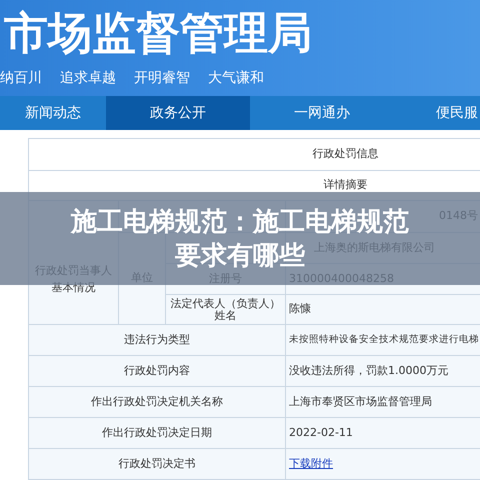 The height and width of the screenshot is (480, 480). Describe the element at coordinates (360, 402) in the screenshot. I see `table-cell-text: 上海市奉贤区市场监督管理局` at that location.